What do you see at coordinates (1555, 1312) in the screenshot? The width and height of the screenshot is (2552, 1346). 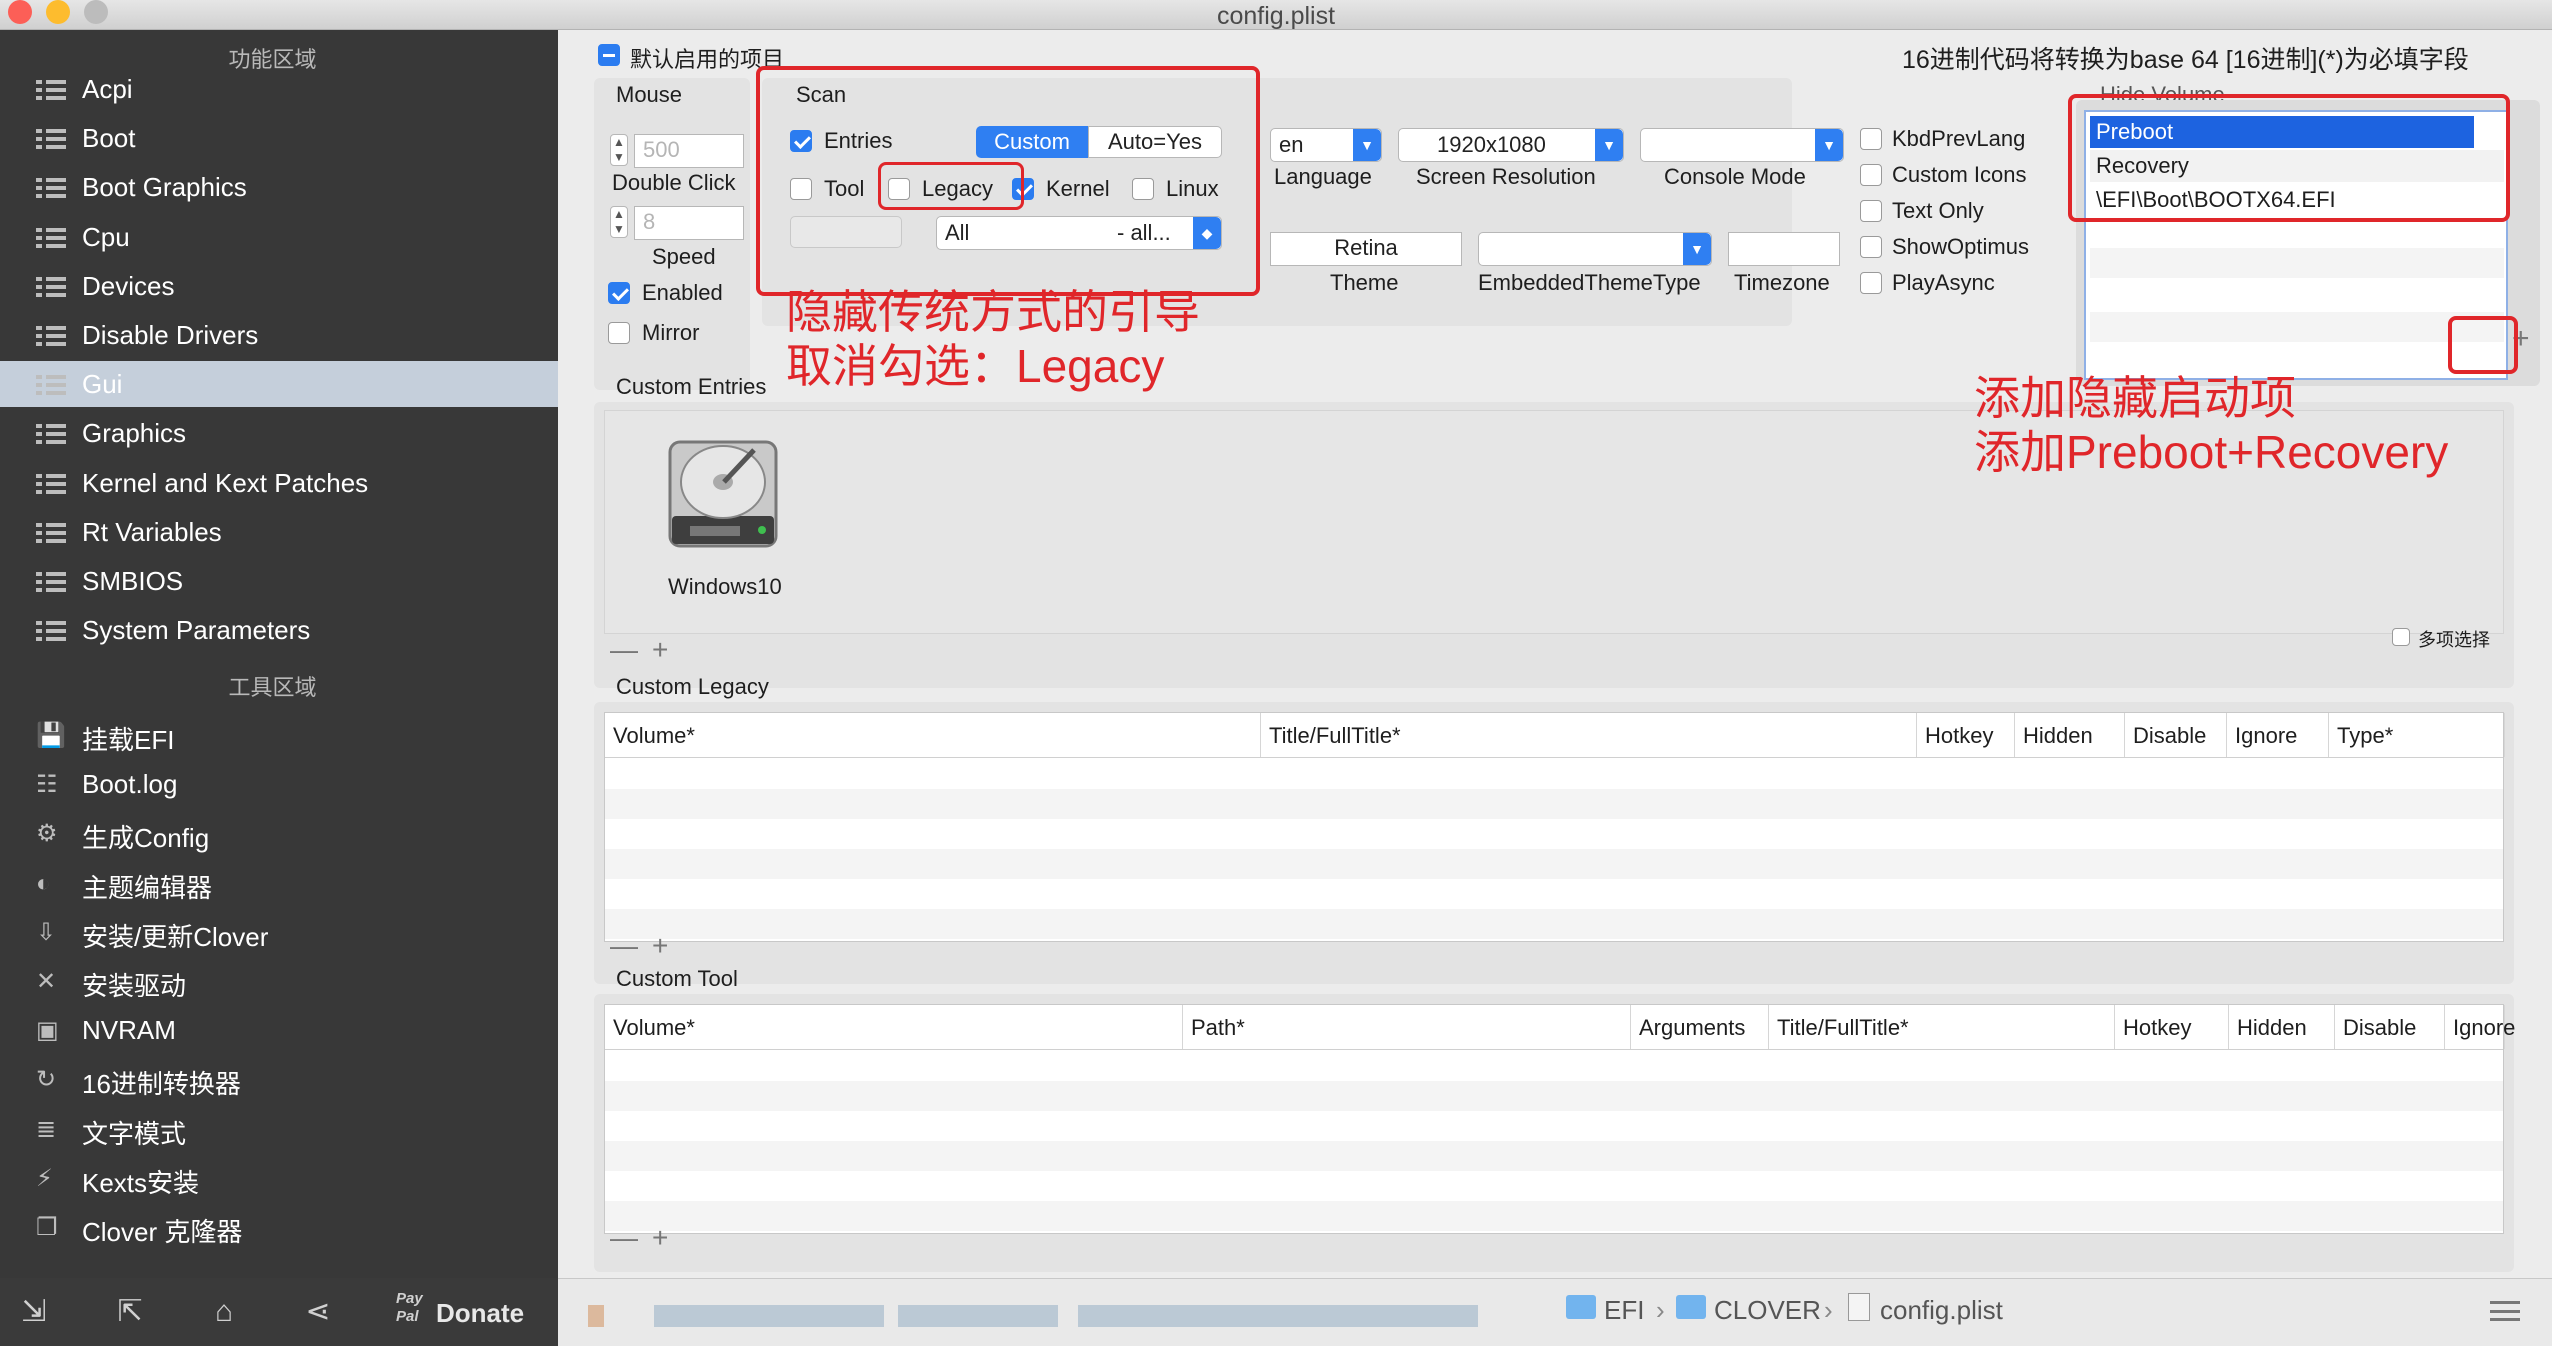 I see `path-bar: EFI › CLOVER › config.plist` at bounding box center [1555, 1312].